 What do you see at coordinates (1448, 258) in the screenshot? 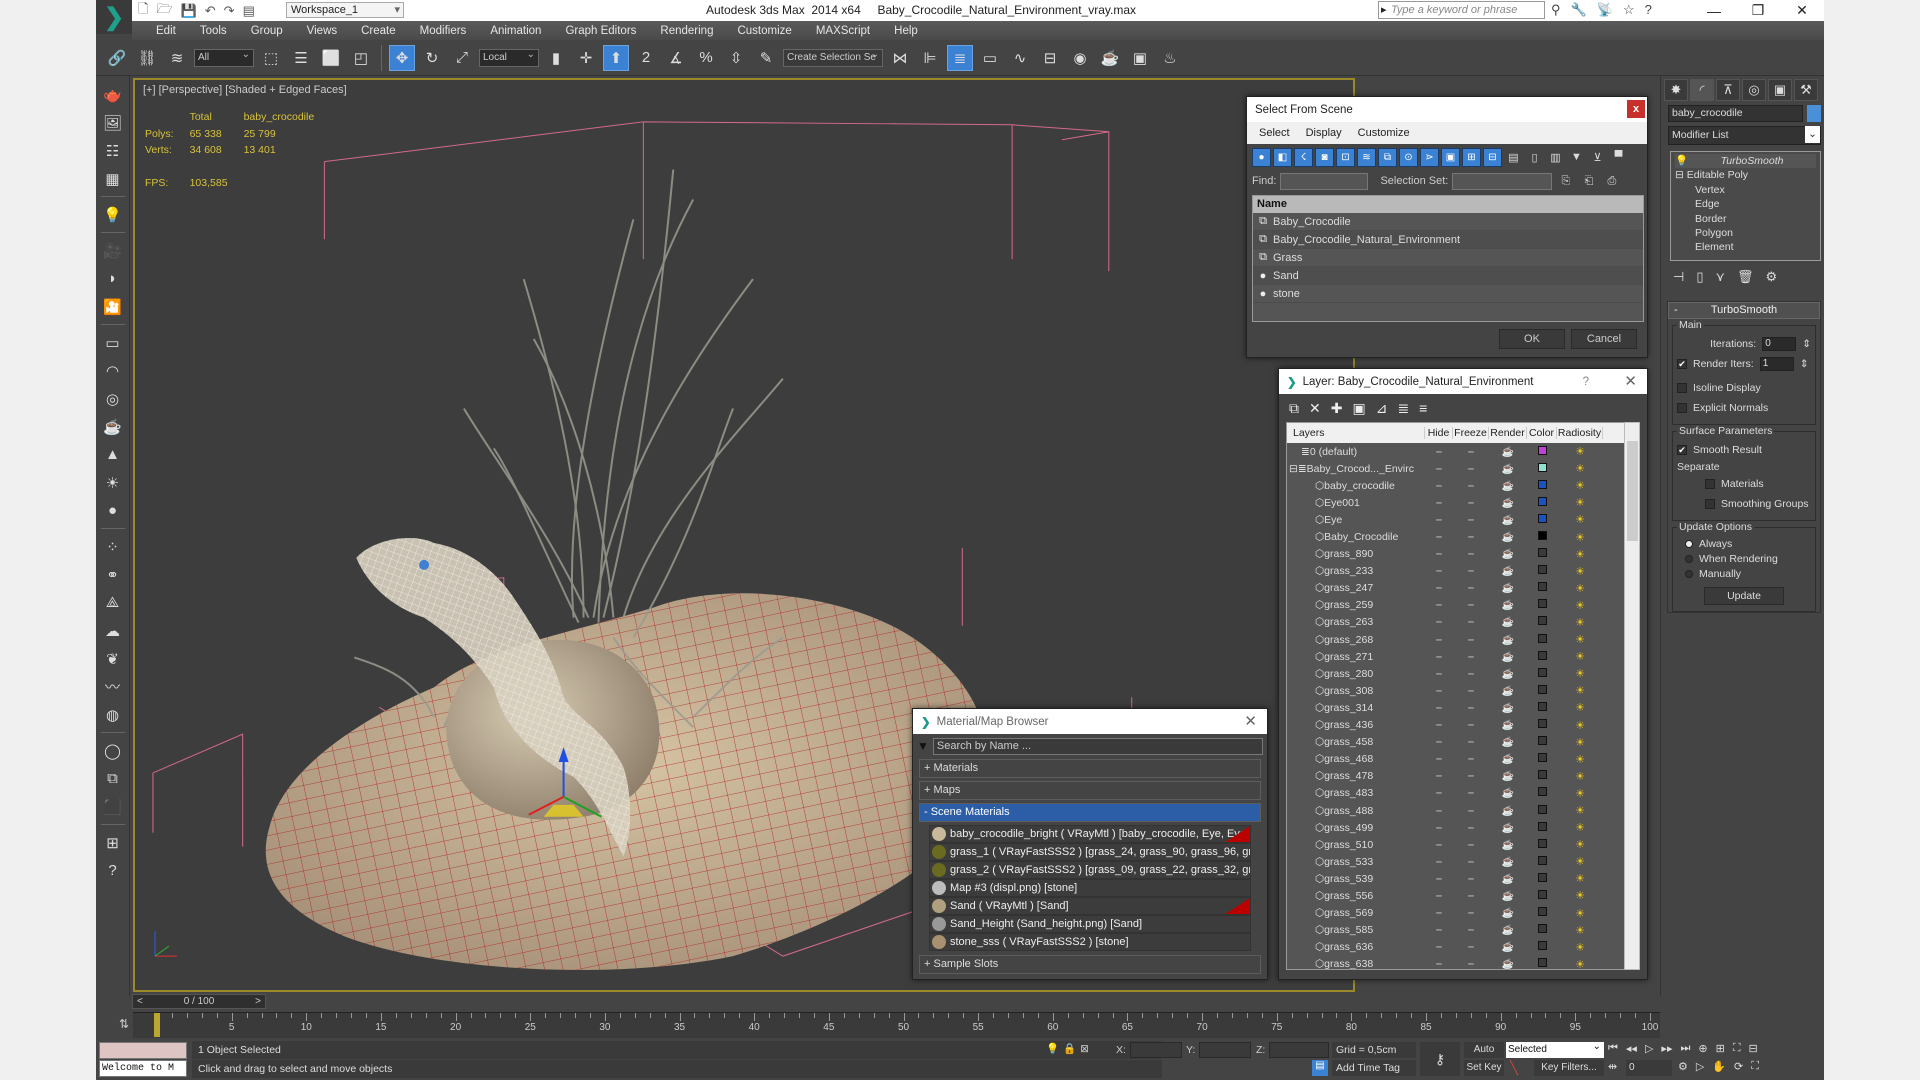
I see `object-row: ⧉ Grass` at bounding box center [1448, 258].